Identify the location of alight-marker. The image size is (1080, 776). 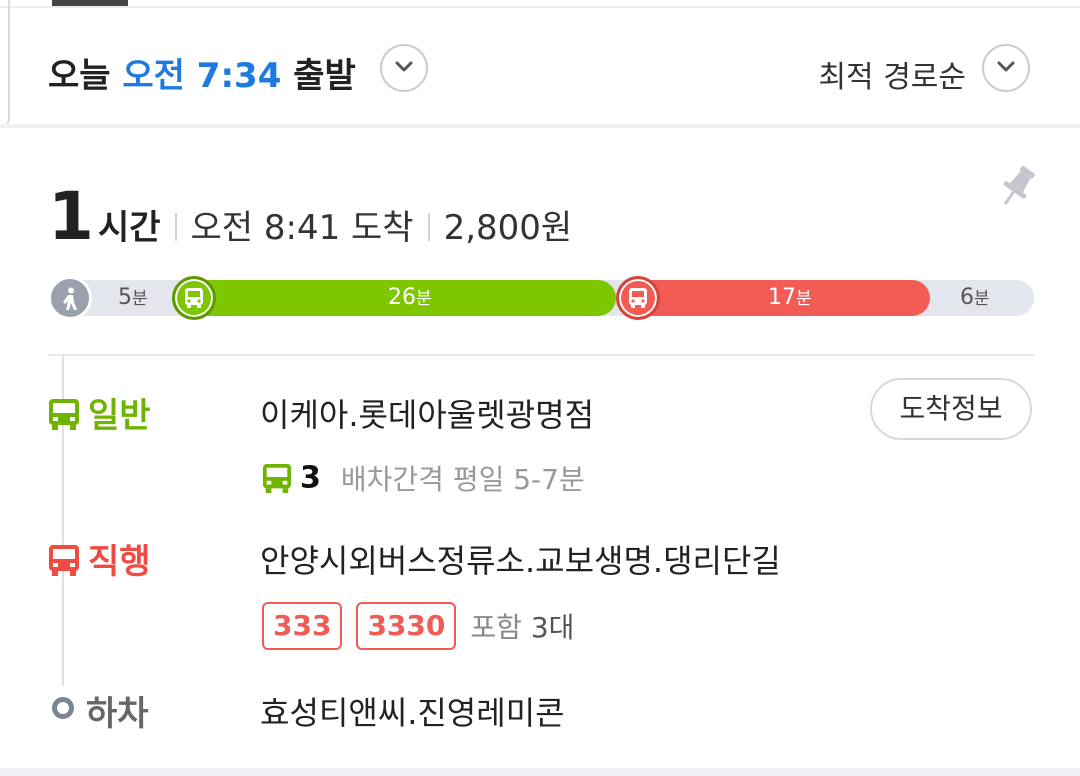
(63, 708).